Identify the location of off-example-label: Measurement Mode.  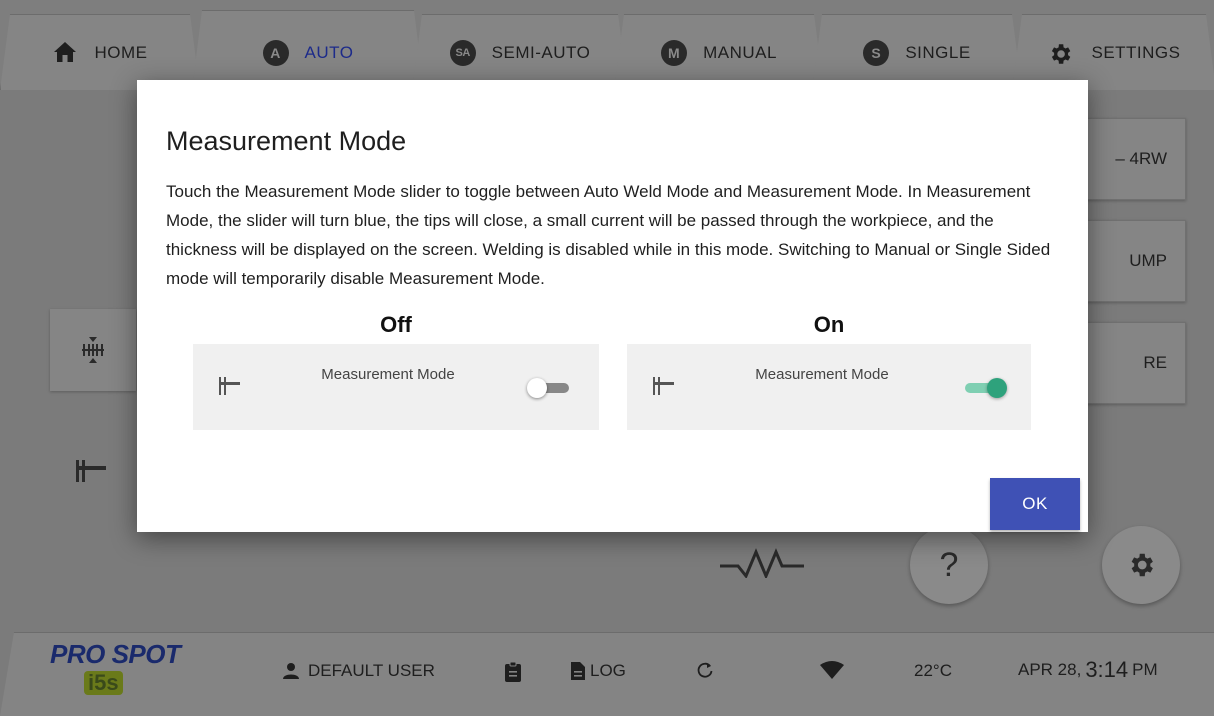
(388, 374).